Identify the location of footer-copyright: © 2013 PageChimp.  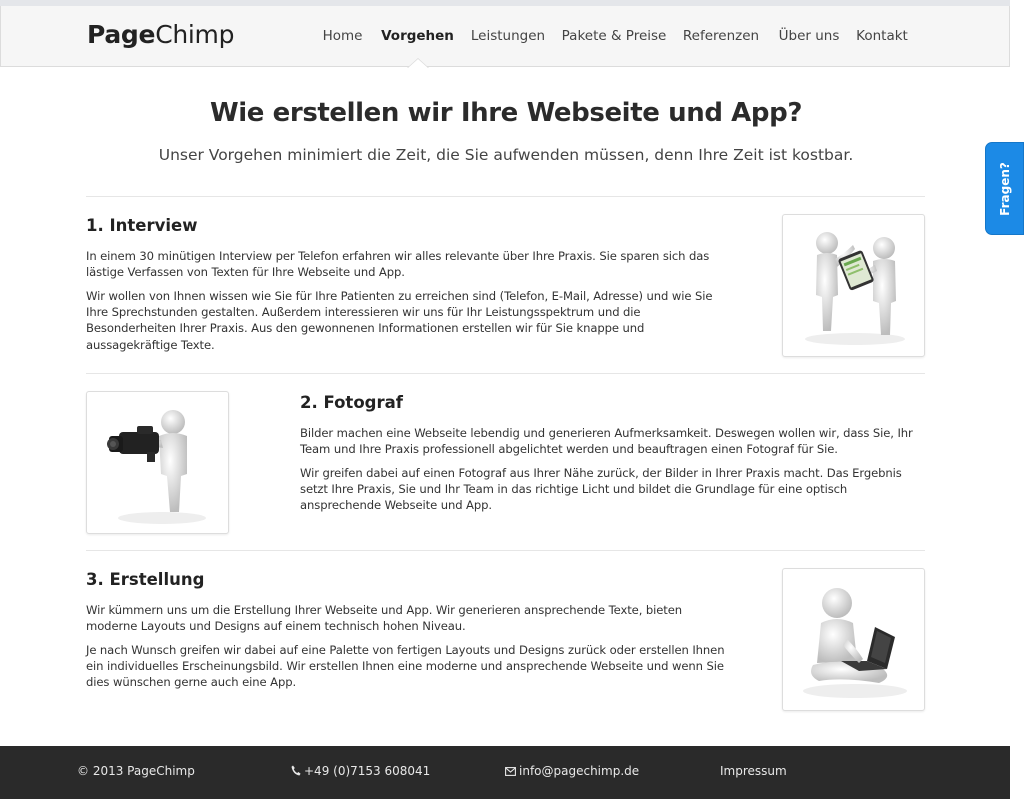
(136, 771).